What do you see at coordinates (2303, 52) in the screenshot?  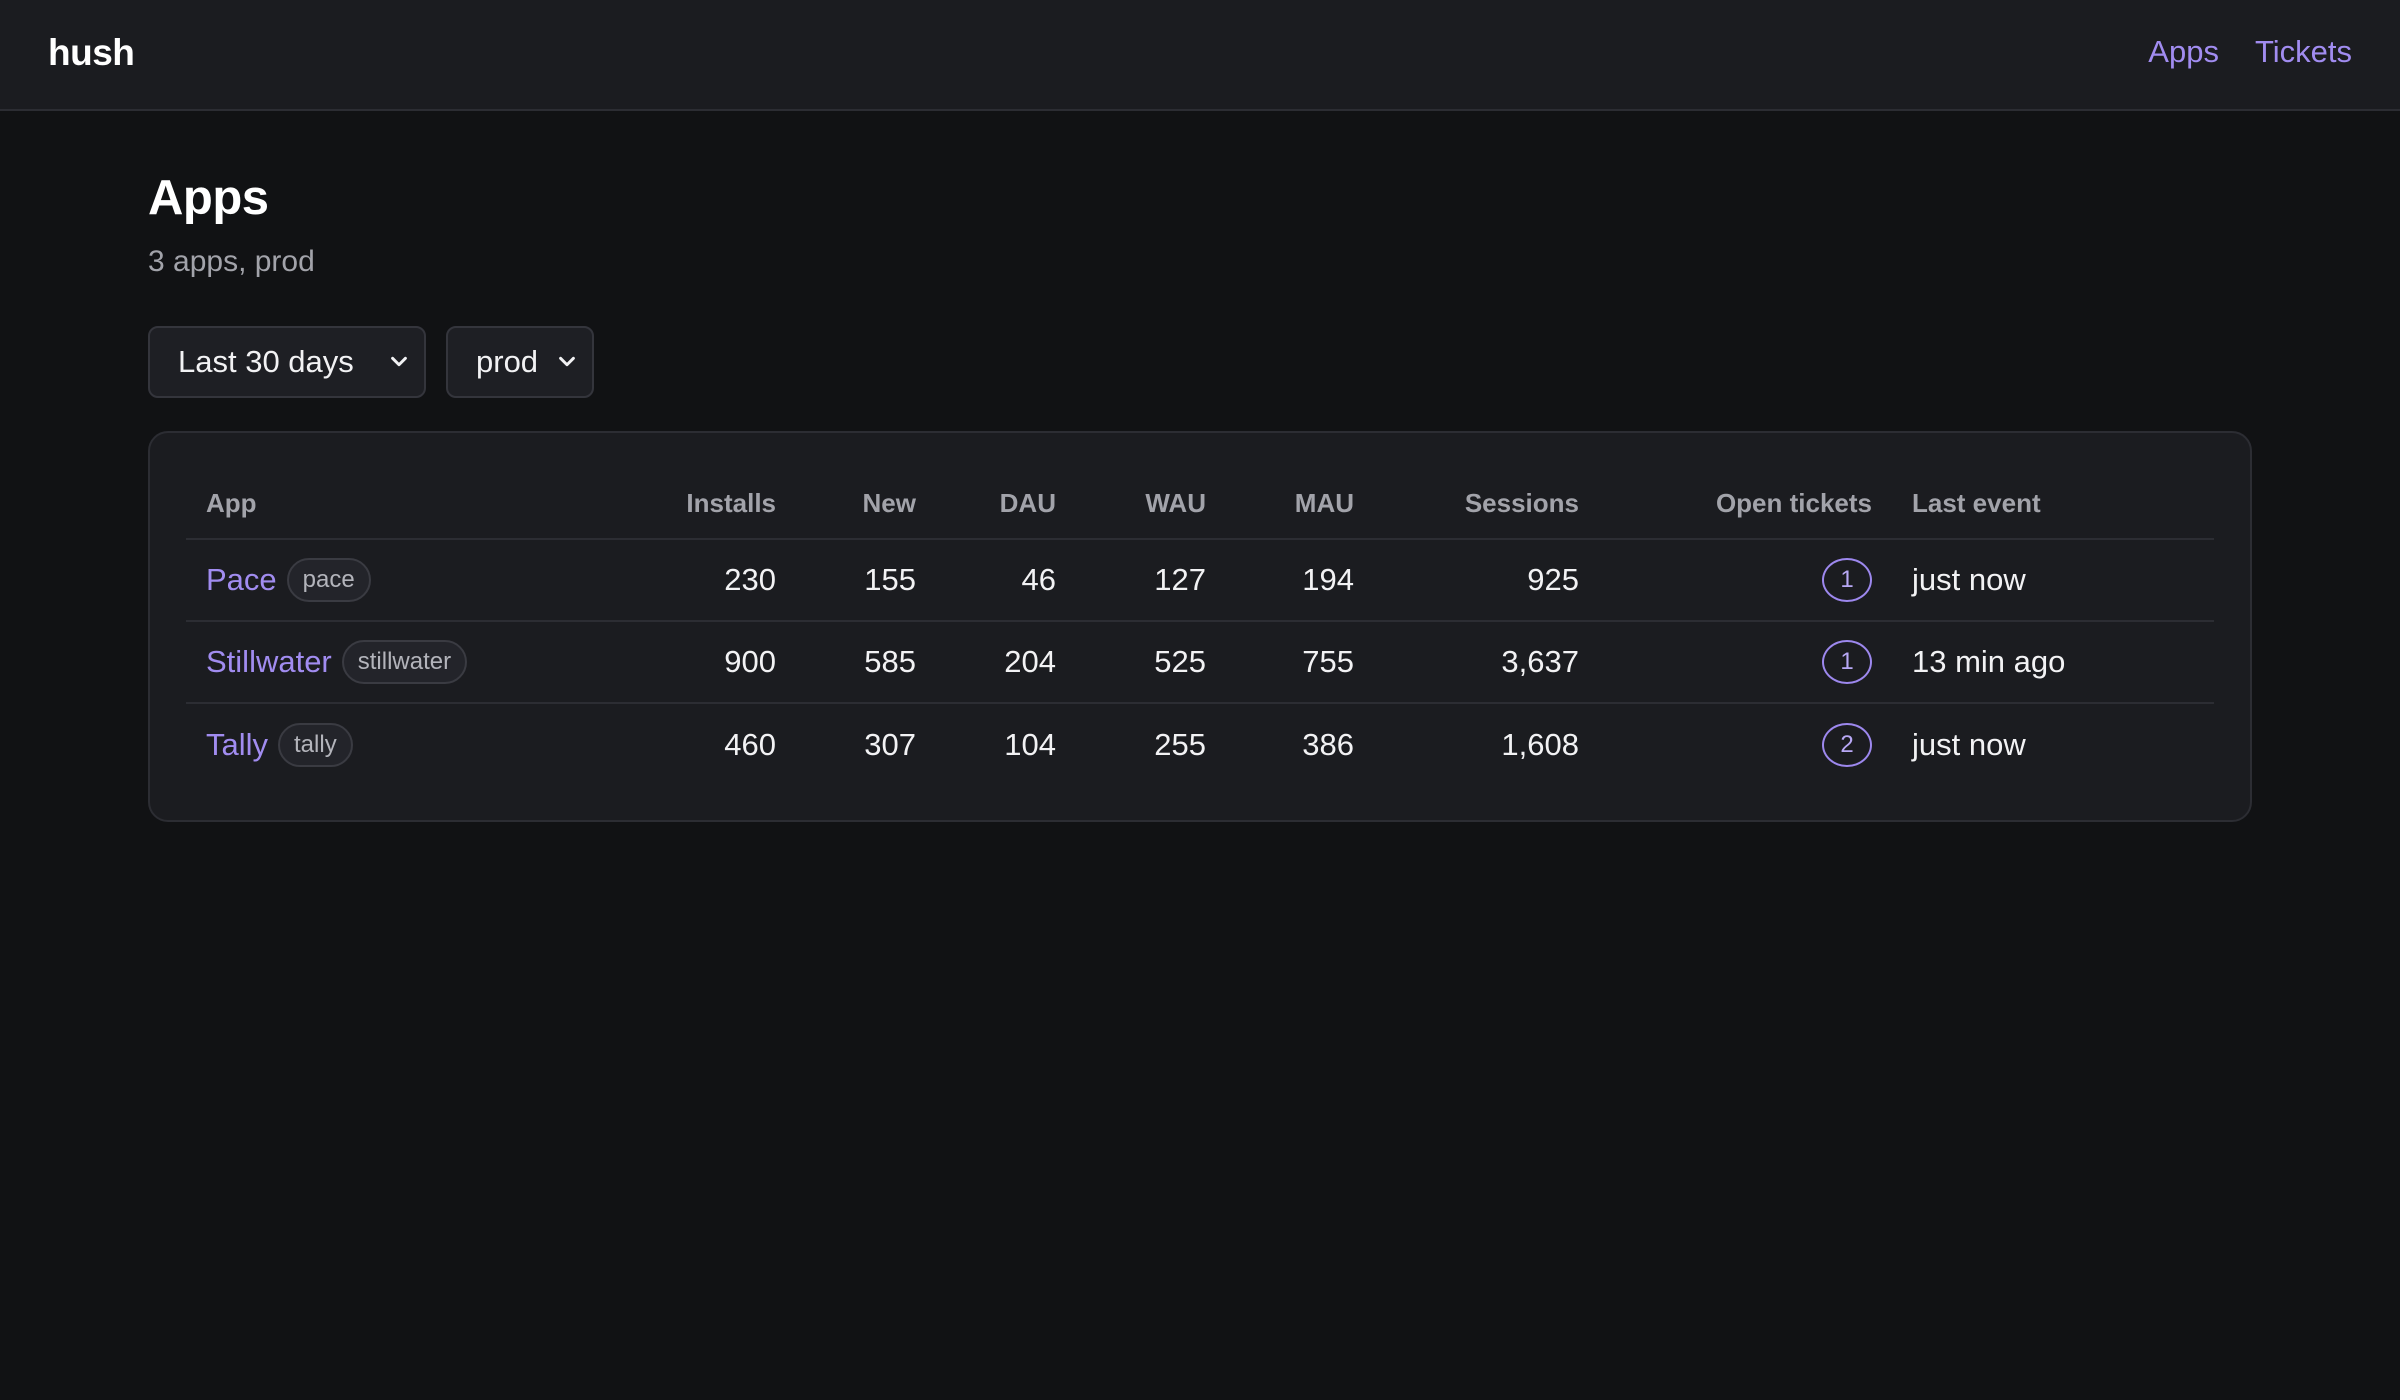 I see `nav-link-tickets: Tickets` at bounding box center [2303, 52].